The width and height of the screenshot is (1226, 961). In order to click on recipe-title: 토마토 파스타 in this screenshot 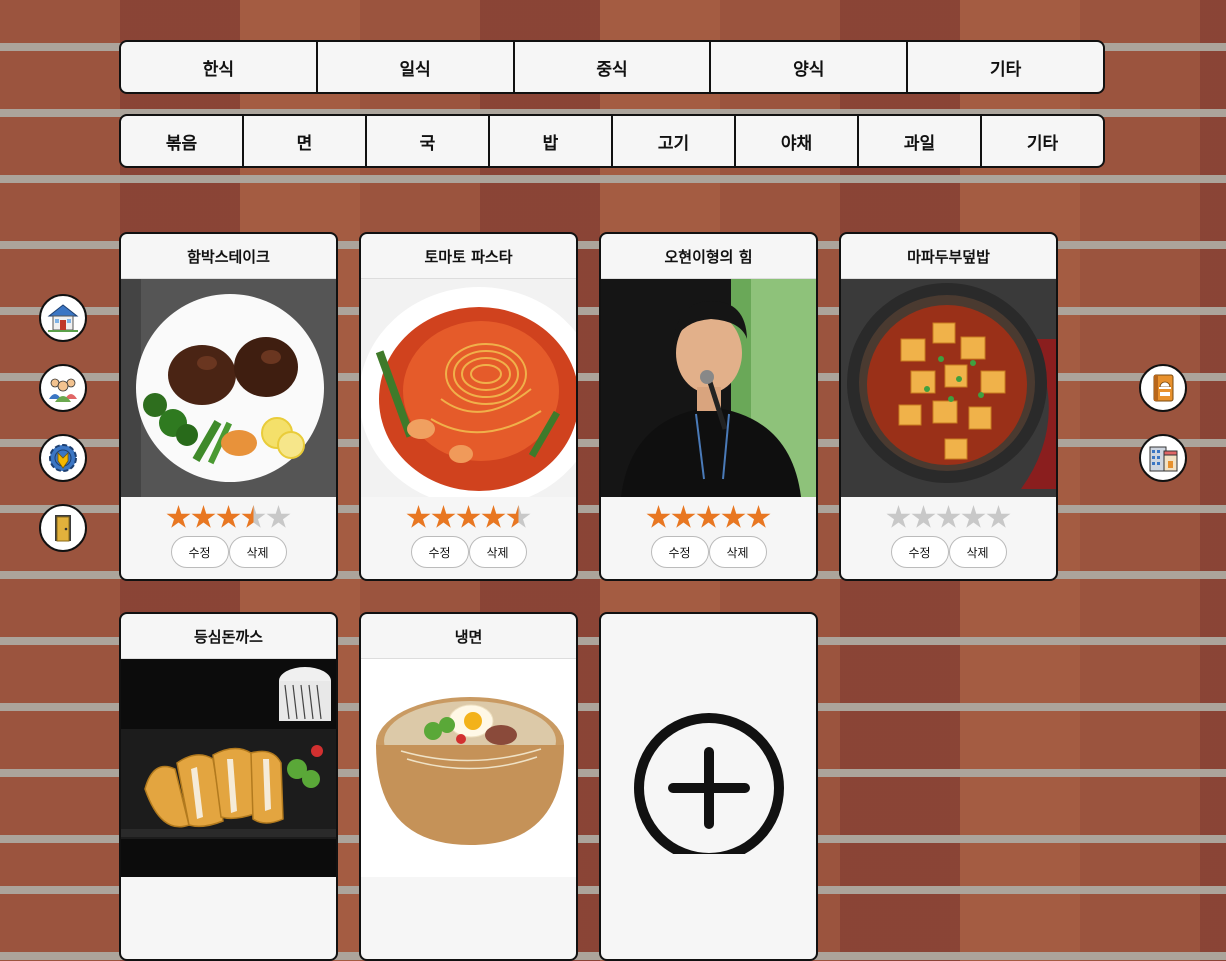, I will do `click(468, 256)`.